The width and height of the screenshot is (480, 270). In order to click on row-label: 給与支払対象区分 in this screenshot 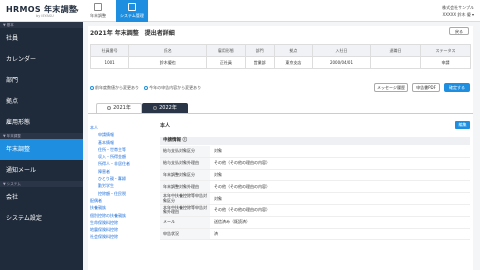, I will do `click(185, 151)`.